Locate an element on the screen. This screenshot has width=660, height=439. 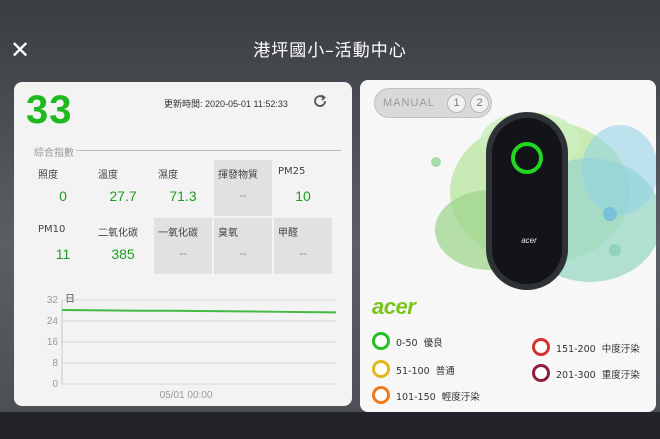
chart-x-tick-label: 05/01 00:00 is located at coordinates (186, 395).